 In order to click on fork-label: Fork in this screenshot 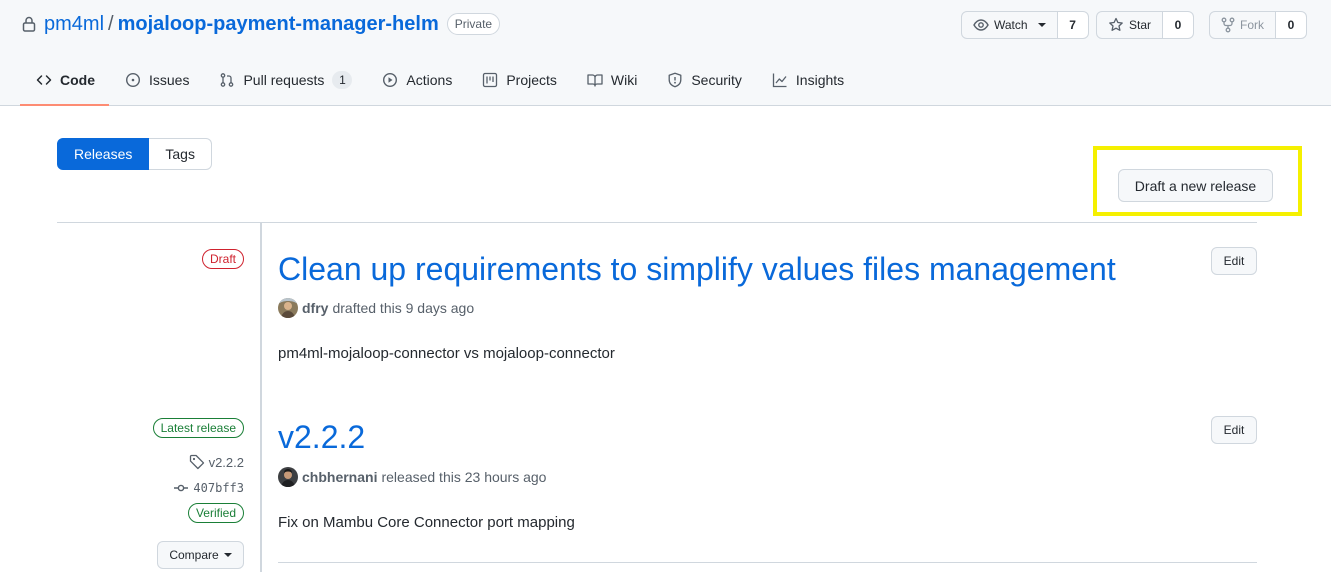, I will do `click(1252, 25)`.